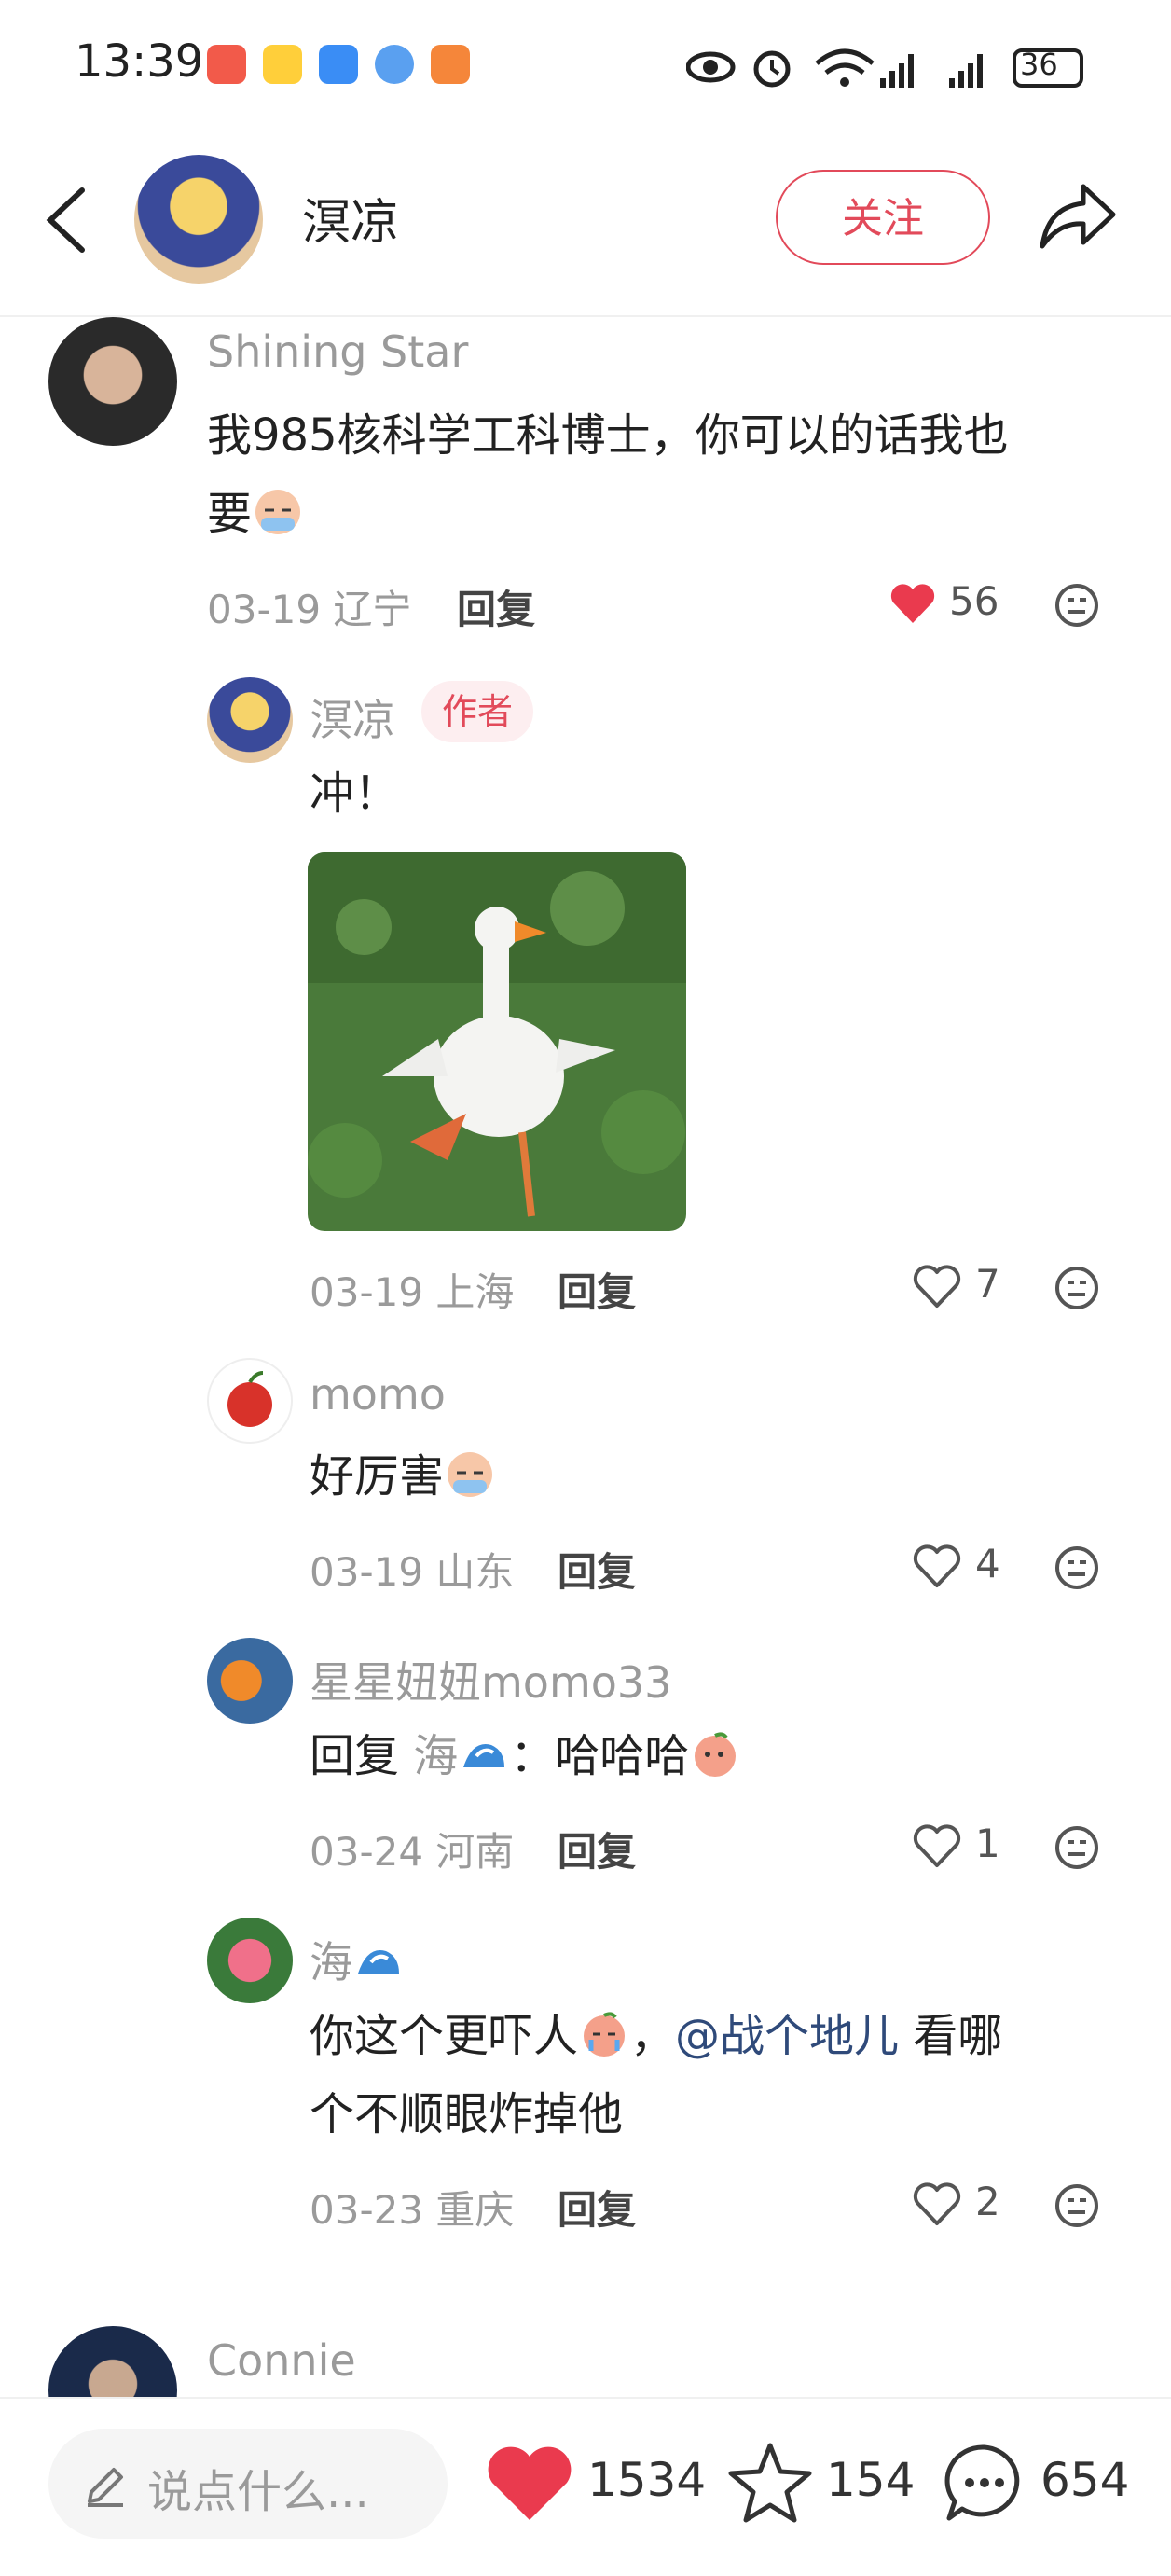 The width and height of the screenshot is (1171, 2576). Describe the element at coordinates (477, 711) in the screenshot. I see `author-badge: 作者` at that location.